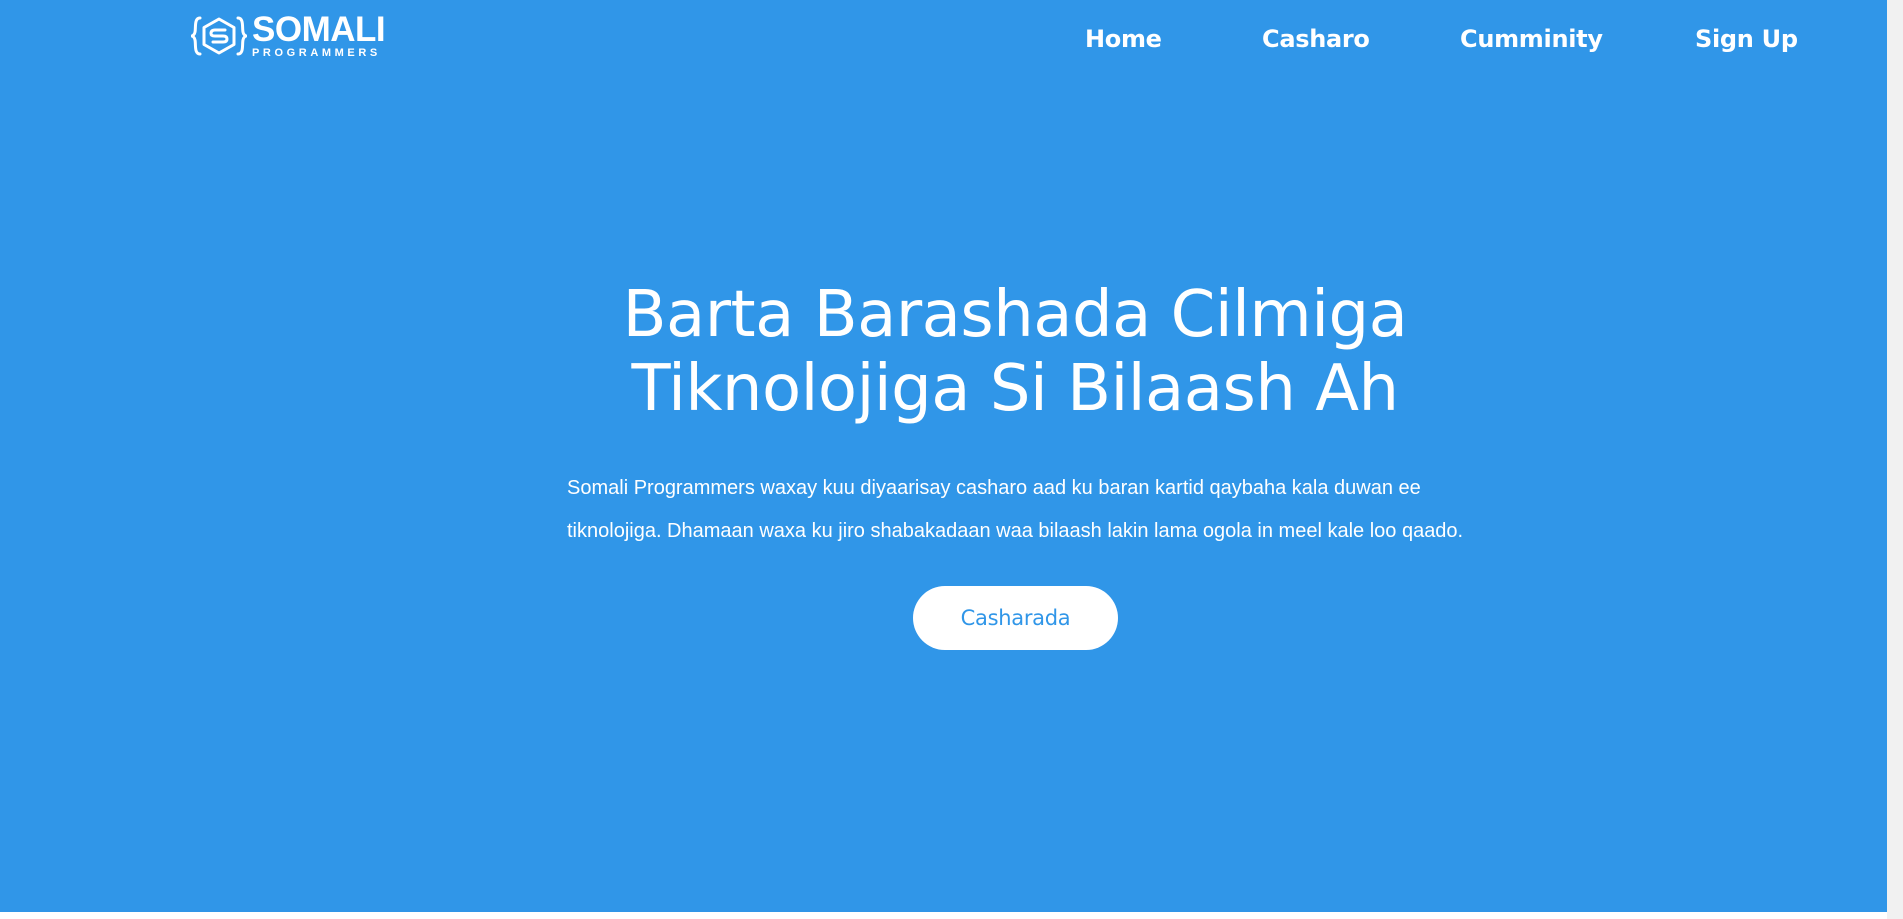 This screenshot has height=919, width=1903. I want to click on brand-name: SOMALI, so click(319, 29).